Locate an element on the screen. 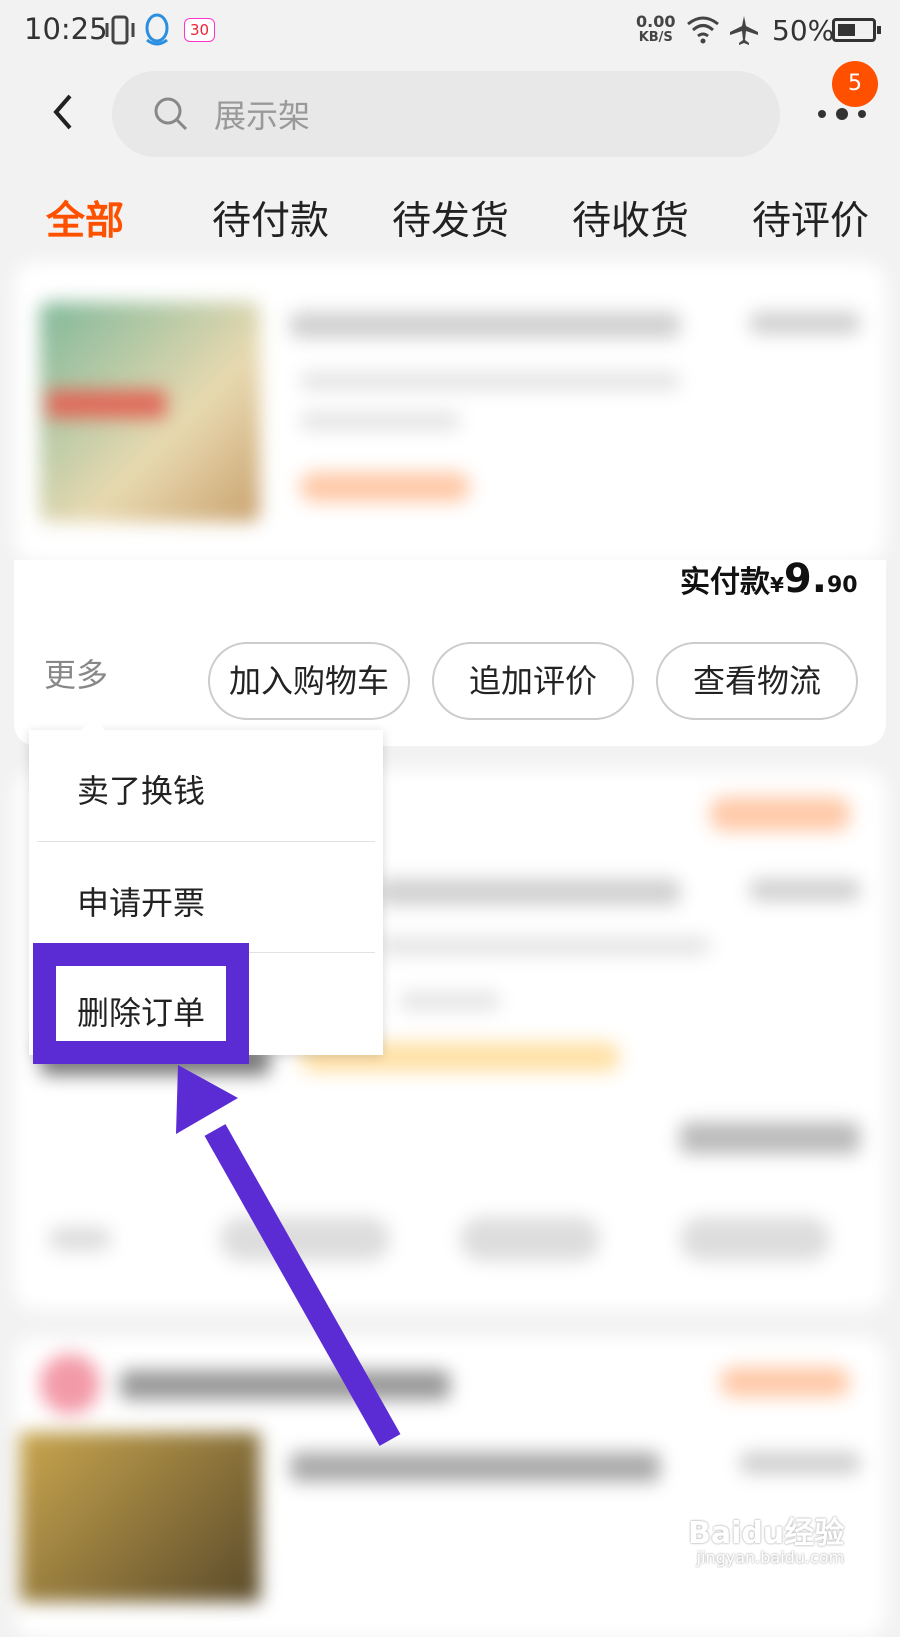 This screenshot has height=1637, width=900. search-placeholder: 展示架 is located at coordinates (262, 116).